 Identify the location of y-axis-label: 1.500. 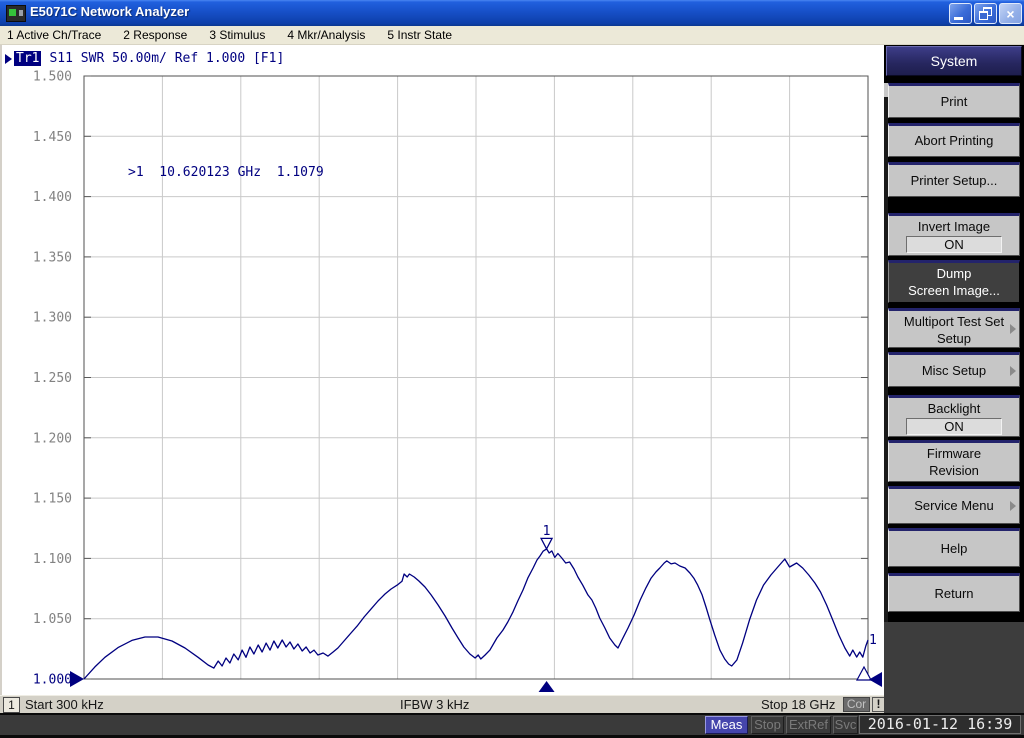
(52, 77).